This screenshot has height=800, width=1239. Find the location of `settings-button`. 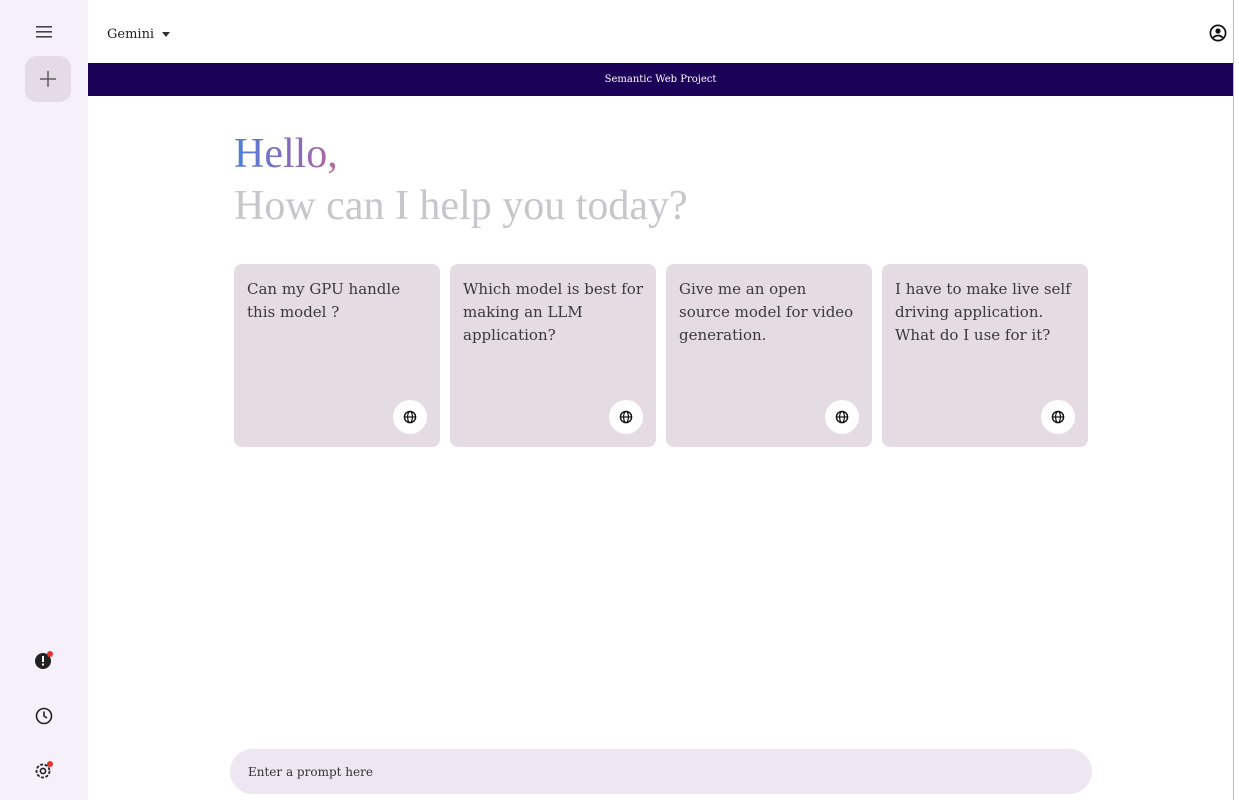

settings-button is located at coordinates (44, 770).